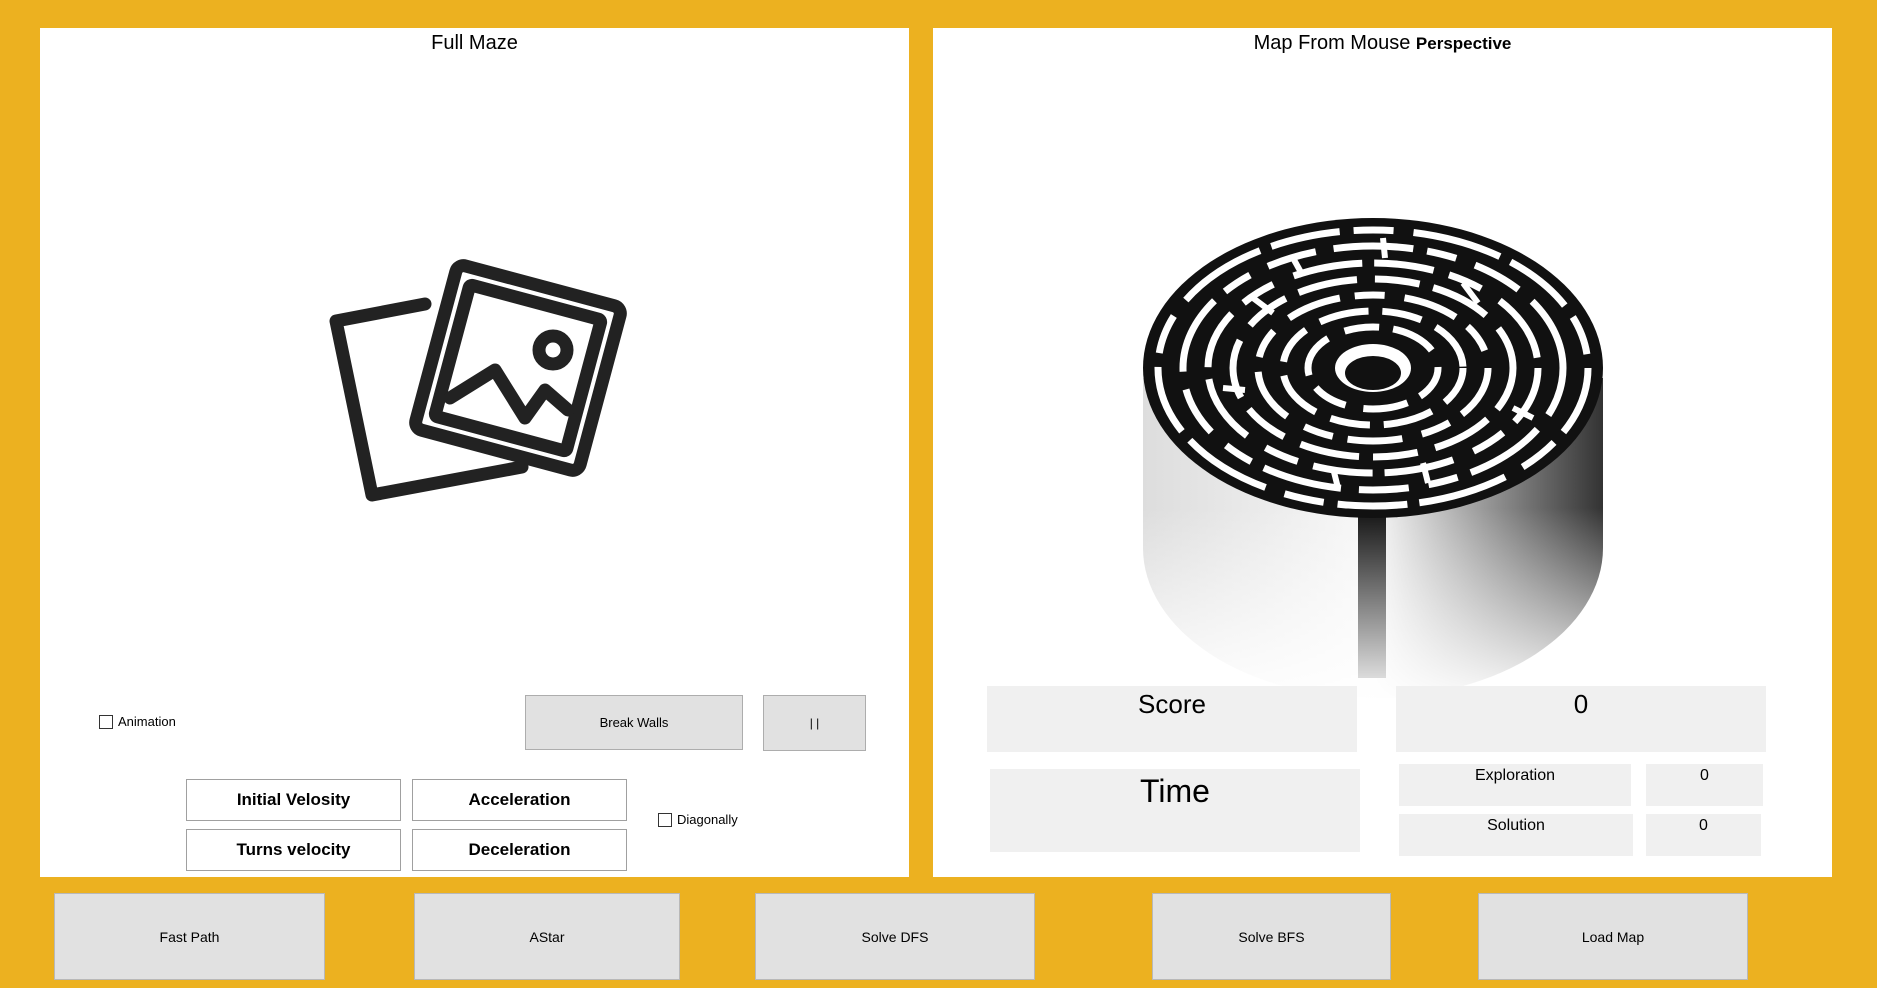 Image resolution: width=1877 pixels, height=988 pixels. I want to click on score-label: Score, so click(1172, 704).